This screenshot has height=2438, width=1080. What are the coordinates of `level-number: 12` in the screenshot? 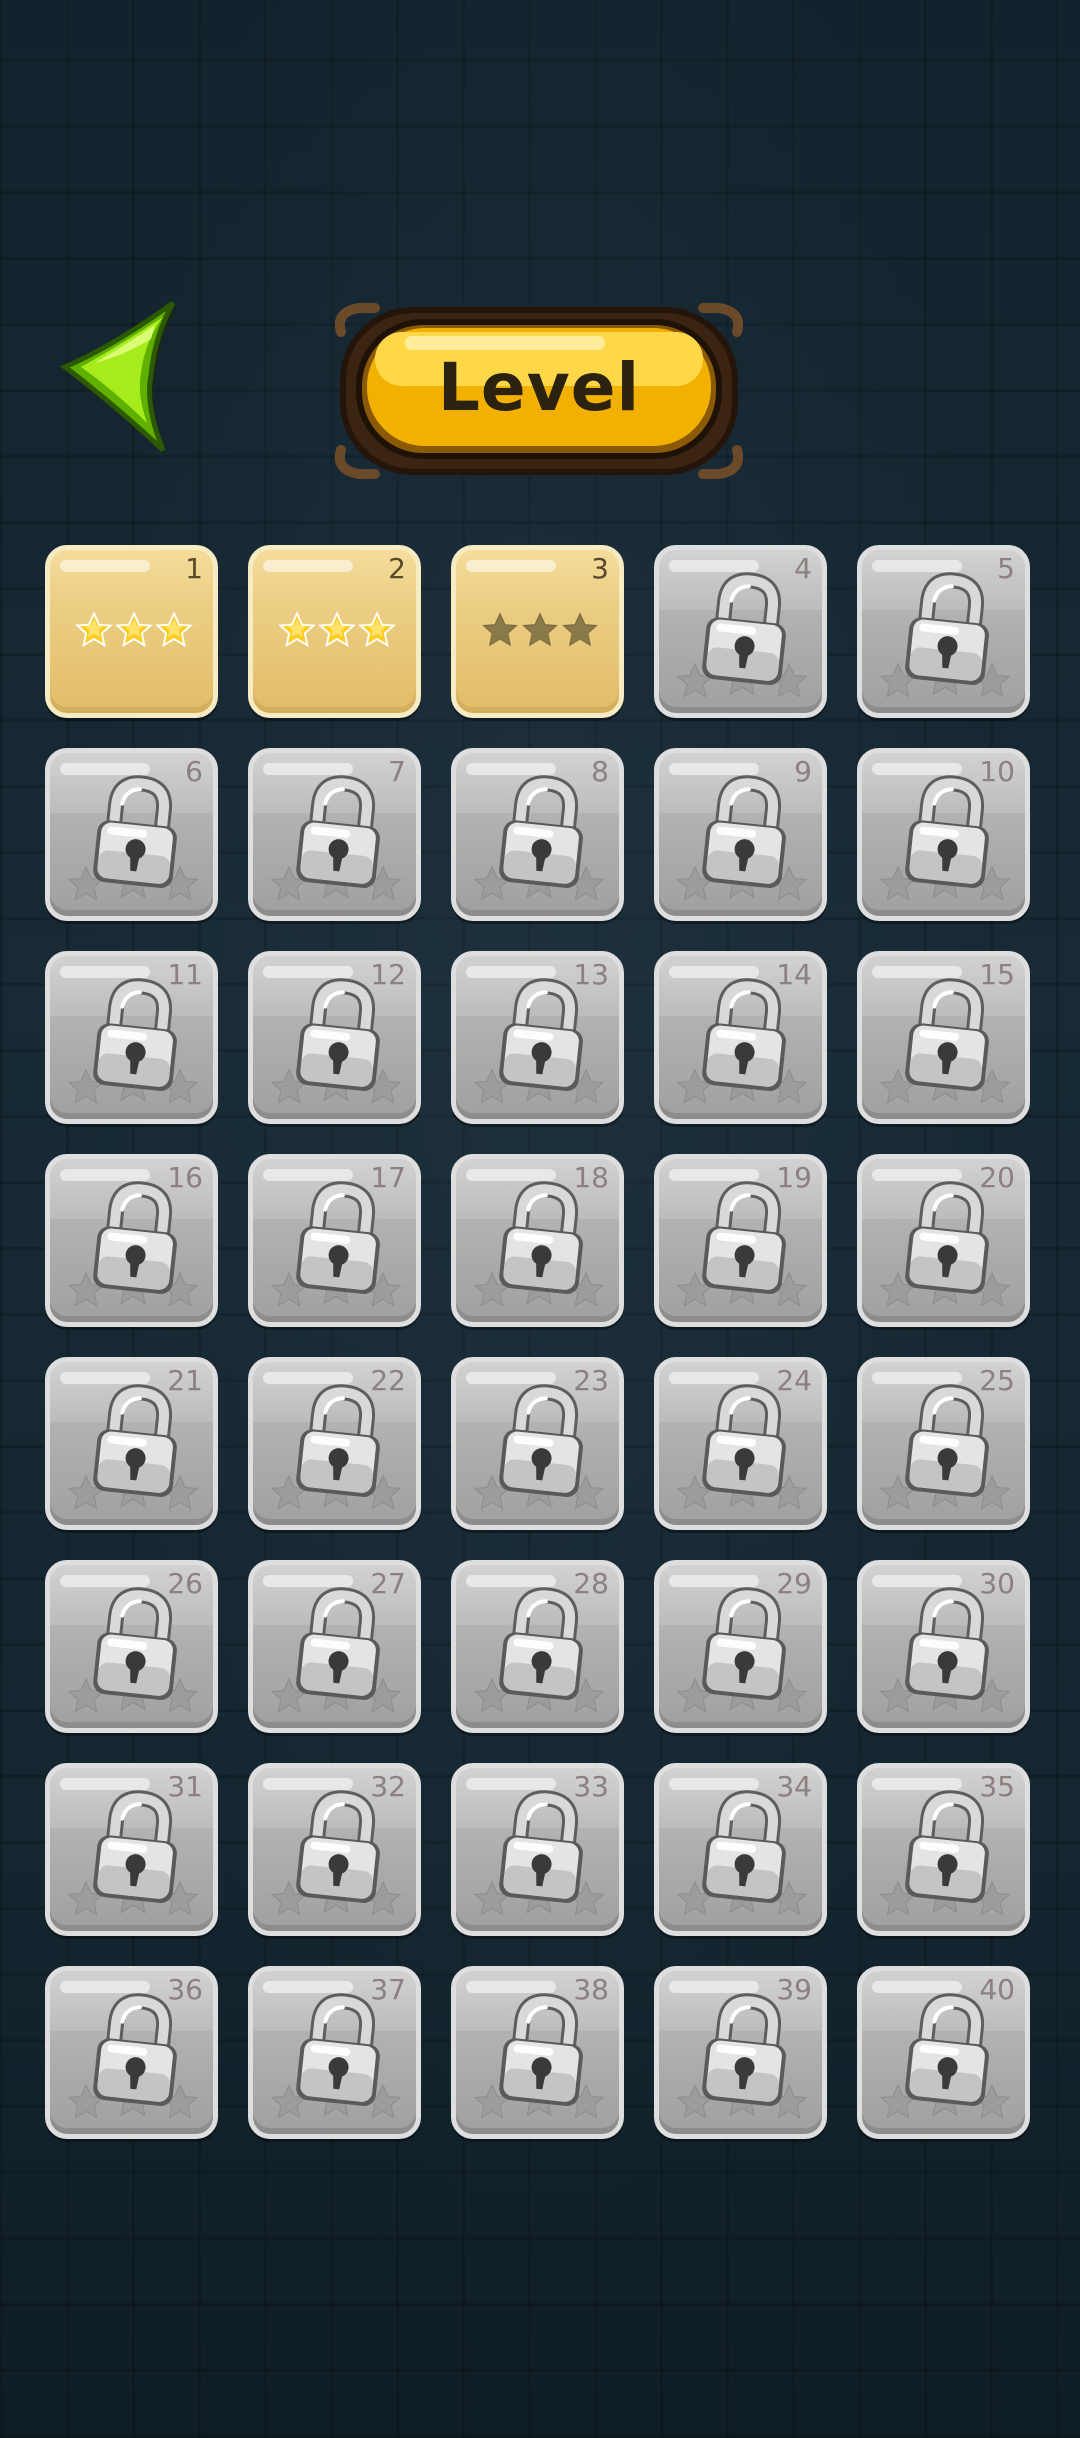 It's located at (388, 974).